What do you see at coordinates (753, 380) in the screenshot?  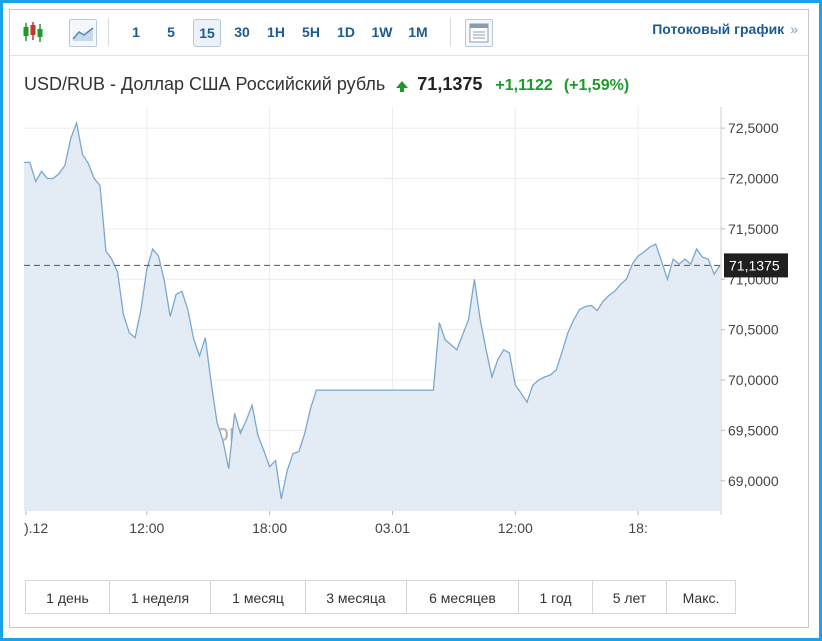 I see `y-tick-label: 70,0000` at bounding box center [753, 380].